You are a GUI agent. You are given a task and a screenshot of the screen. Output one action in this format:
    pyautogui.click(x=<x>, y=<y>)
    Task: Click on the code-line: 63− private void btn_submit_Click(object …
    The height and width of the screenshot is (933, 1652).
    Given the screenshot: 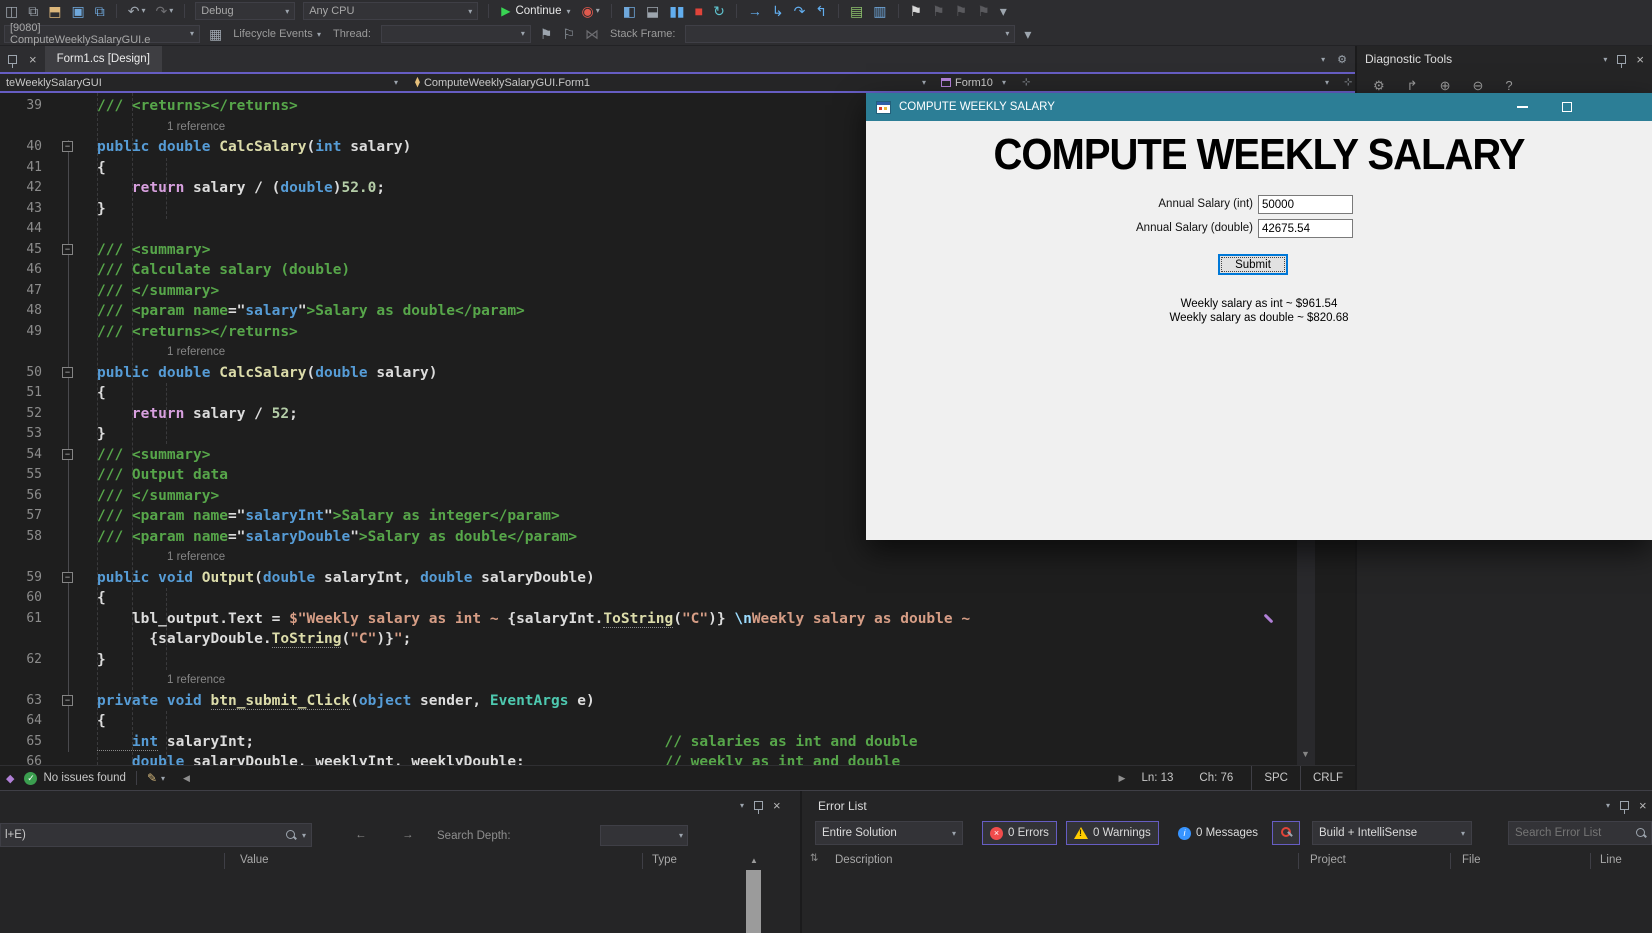 What is the action you would take?
    pyautogui.click(x=648, y=701)
    